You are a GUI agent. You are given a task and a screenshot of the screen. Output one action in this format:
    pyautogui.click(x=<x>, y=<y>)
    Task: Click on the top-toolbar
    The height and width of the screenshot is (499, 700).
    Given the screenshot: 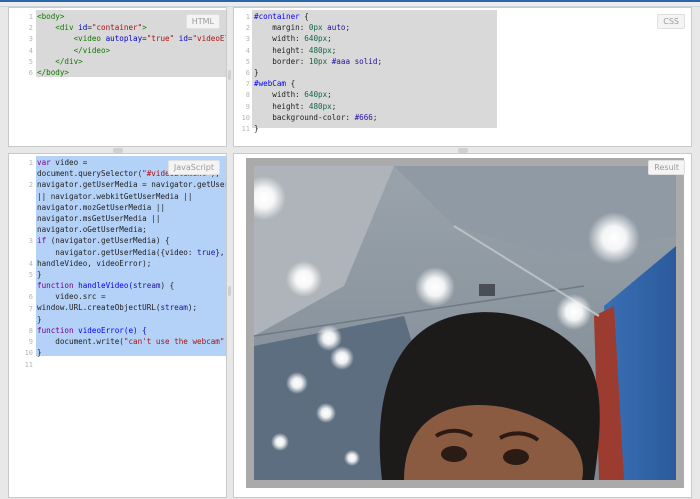 What is the action you would take?
    pyautogui.click(x=350, y=3)
    